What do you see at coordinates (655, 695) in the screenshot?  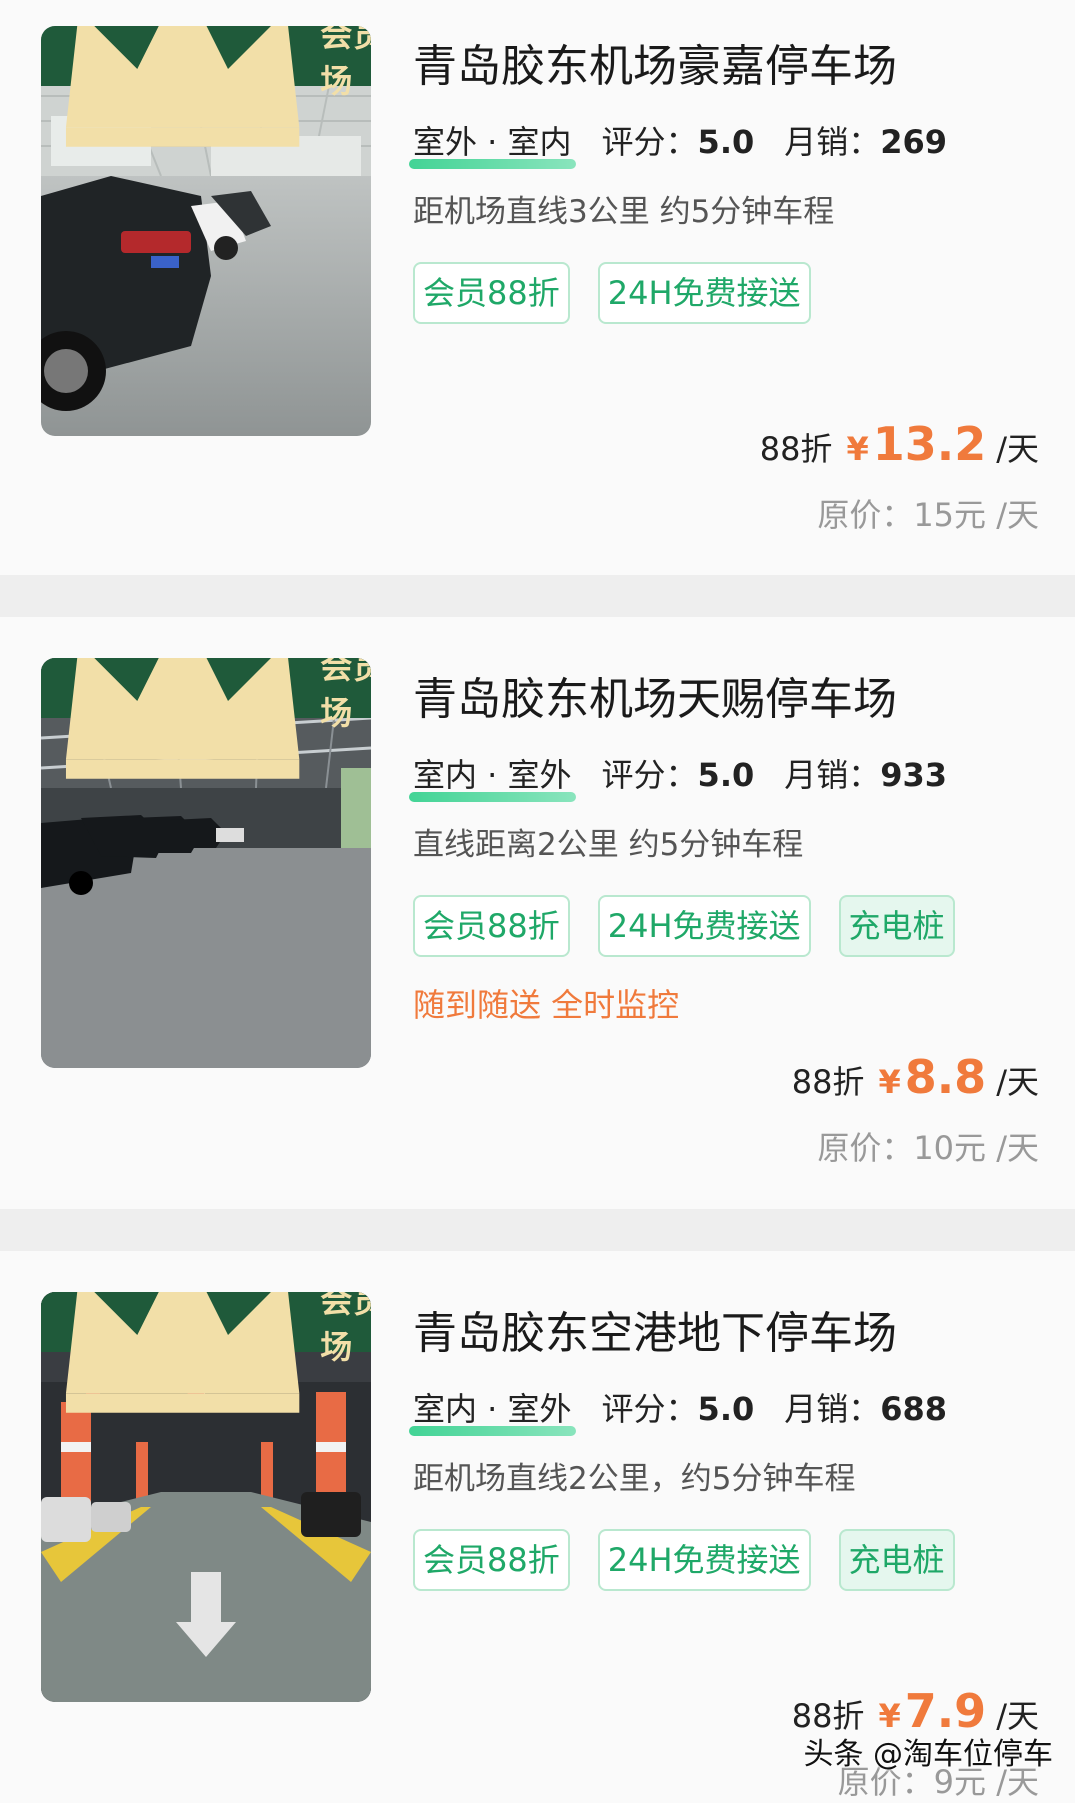 I see `parking-title: 青岛胶东机场天赐停车场` at bounding box center [655, 695].